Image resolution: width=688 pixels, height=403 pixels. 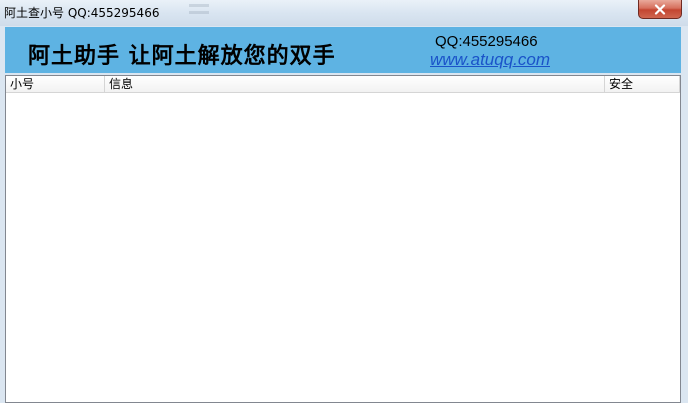 I want to click on window-titlebar: 阿土查小号 QQ:455295466, so click(x=344, y=13).